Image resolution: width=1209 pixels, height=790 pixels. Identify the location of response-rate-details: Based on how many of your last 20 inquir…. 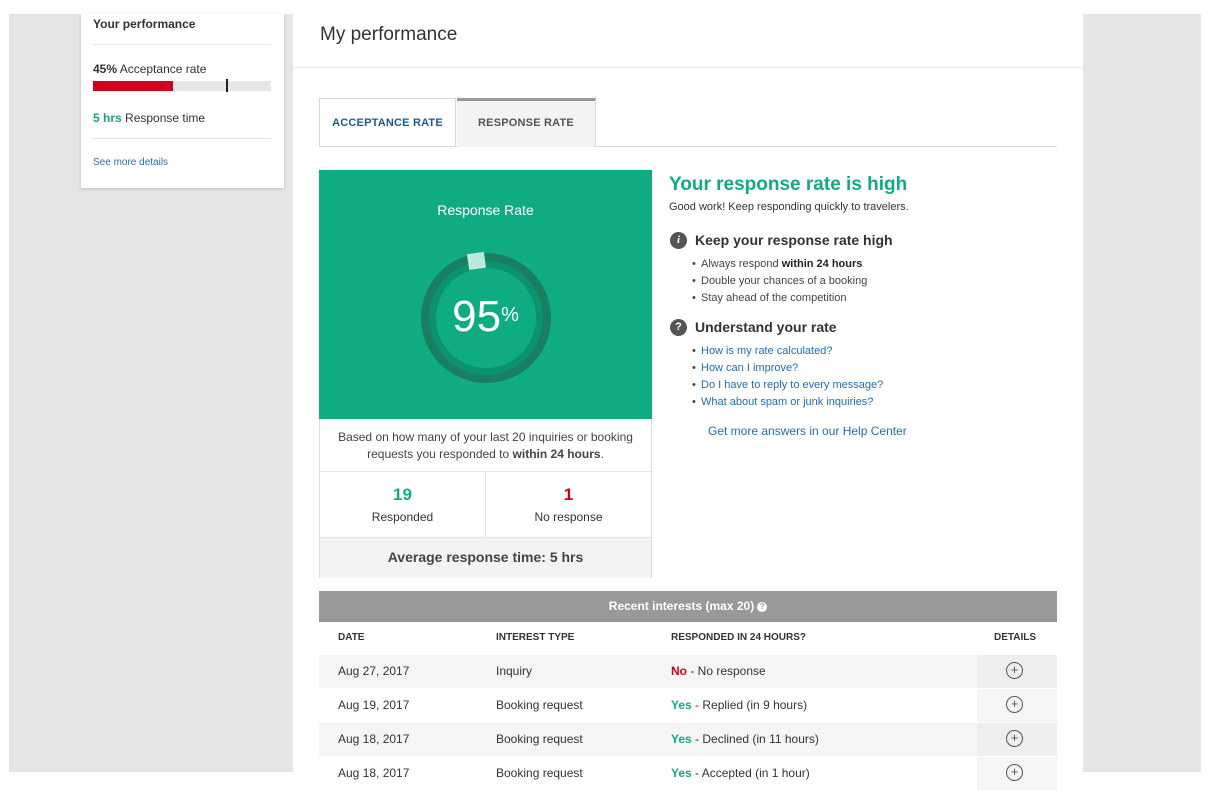
(485, 498).